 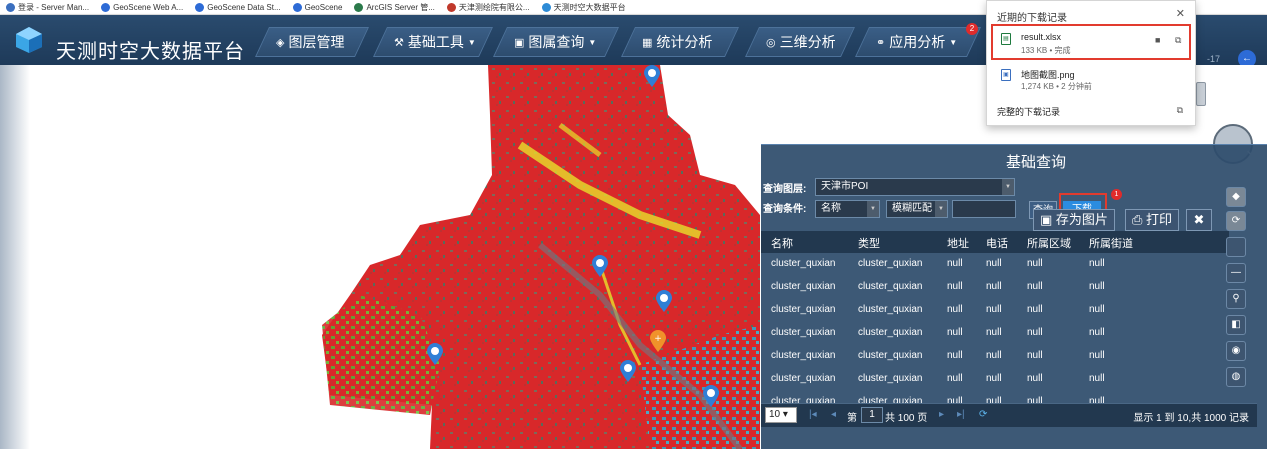 What do you see at coordinates (323, 7) in the screenshot?
I see `bookmark-label: GeoScene` at bounding box center [323, 7].